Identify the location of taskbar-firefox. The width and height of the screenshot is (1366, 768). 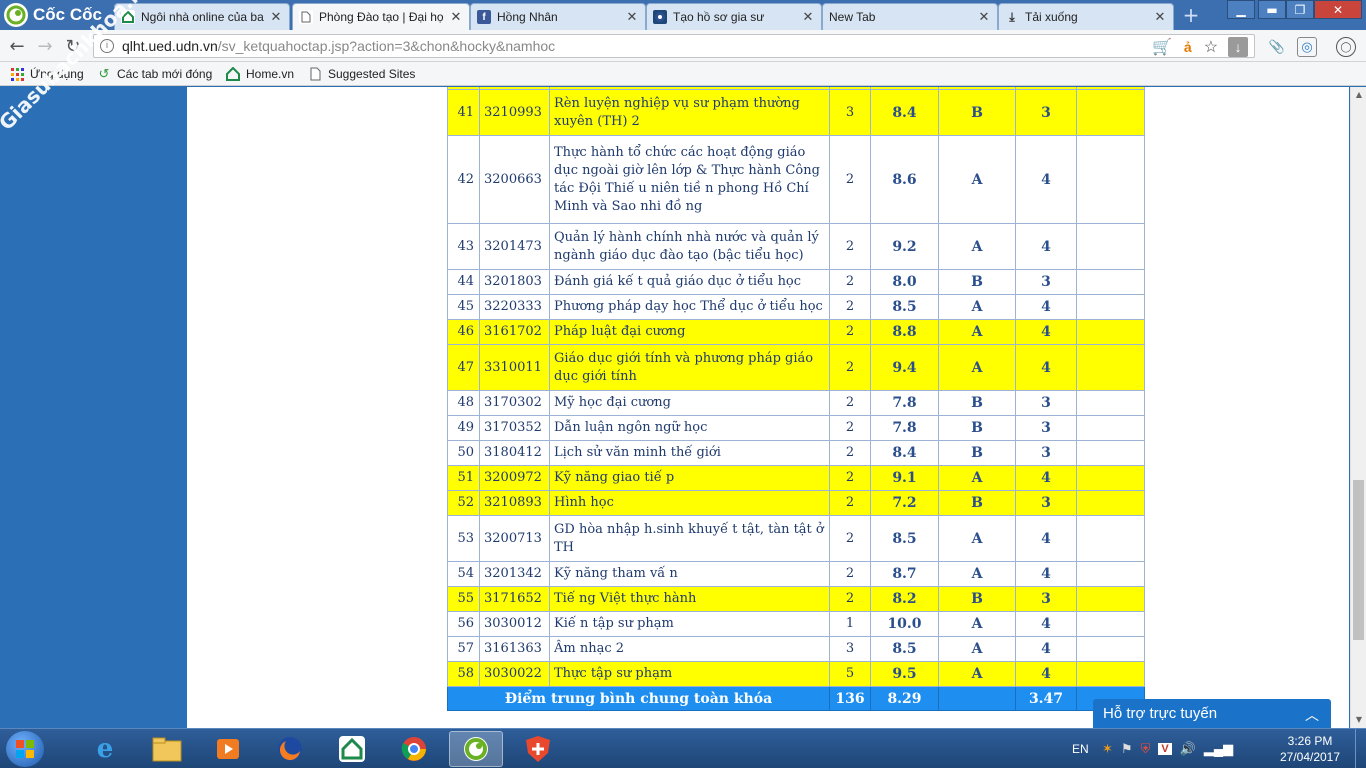
(290, 749).